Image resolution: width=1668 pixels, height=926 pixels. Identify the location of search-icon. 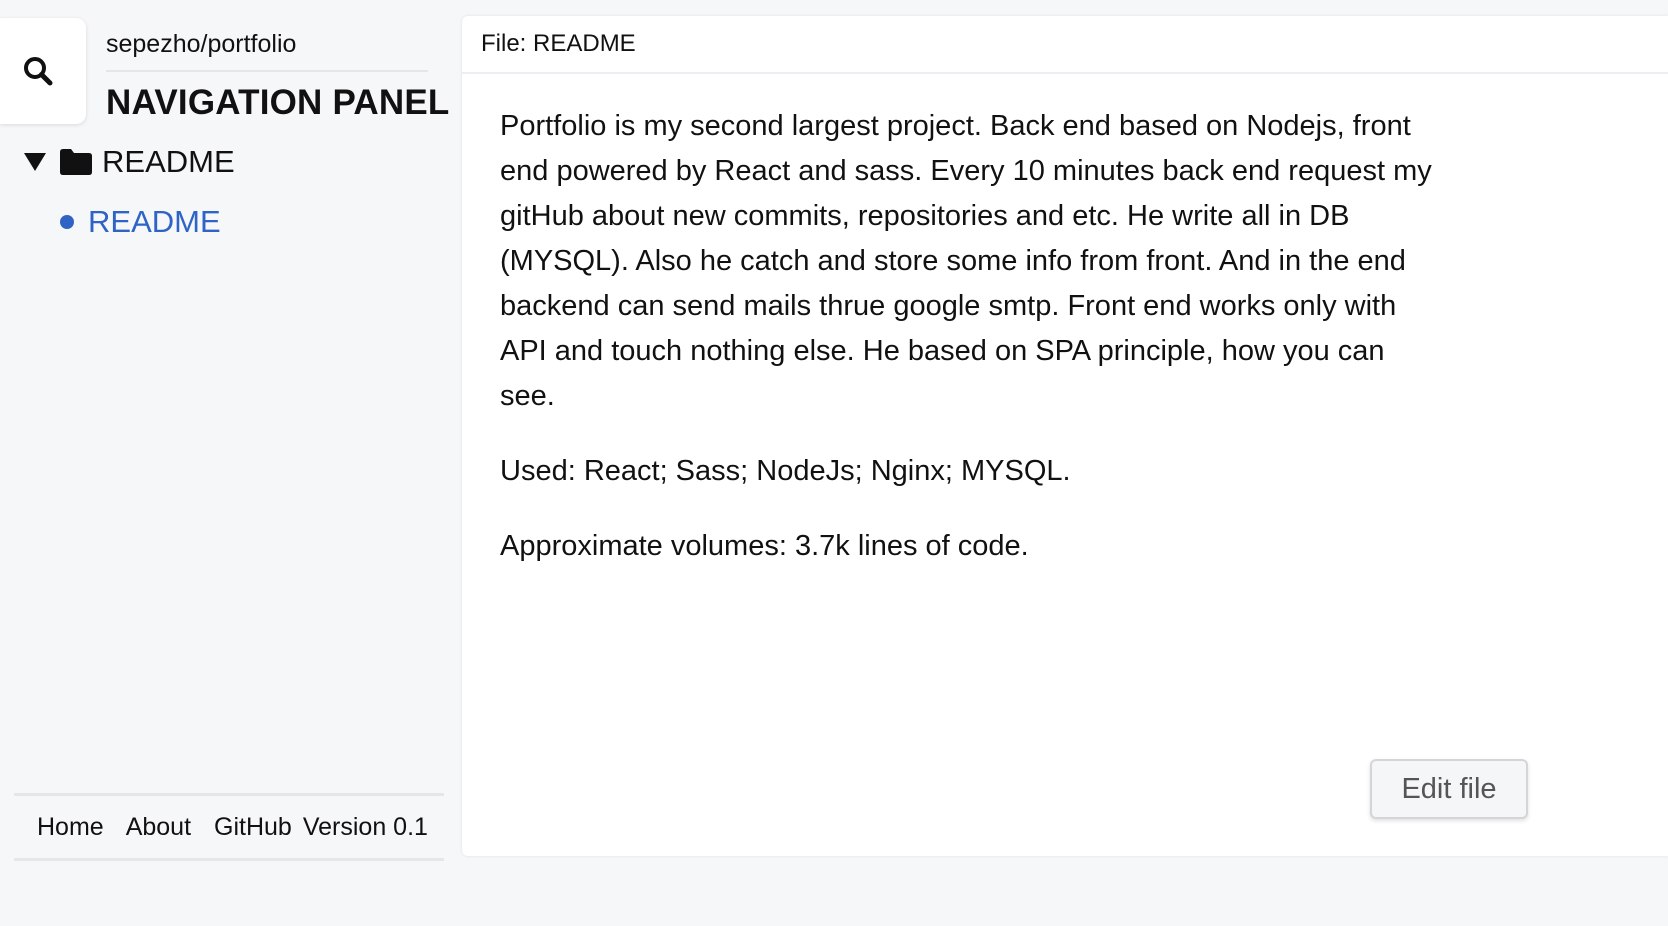
(38, 71).